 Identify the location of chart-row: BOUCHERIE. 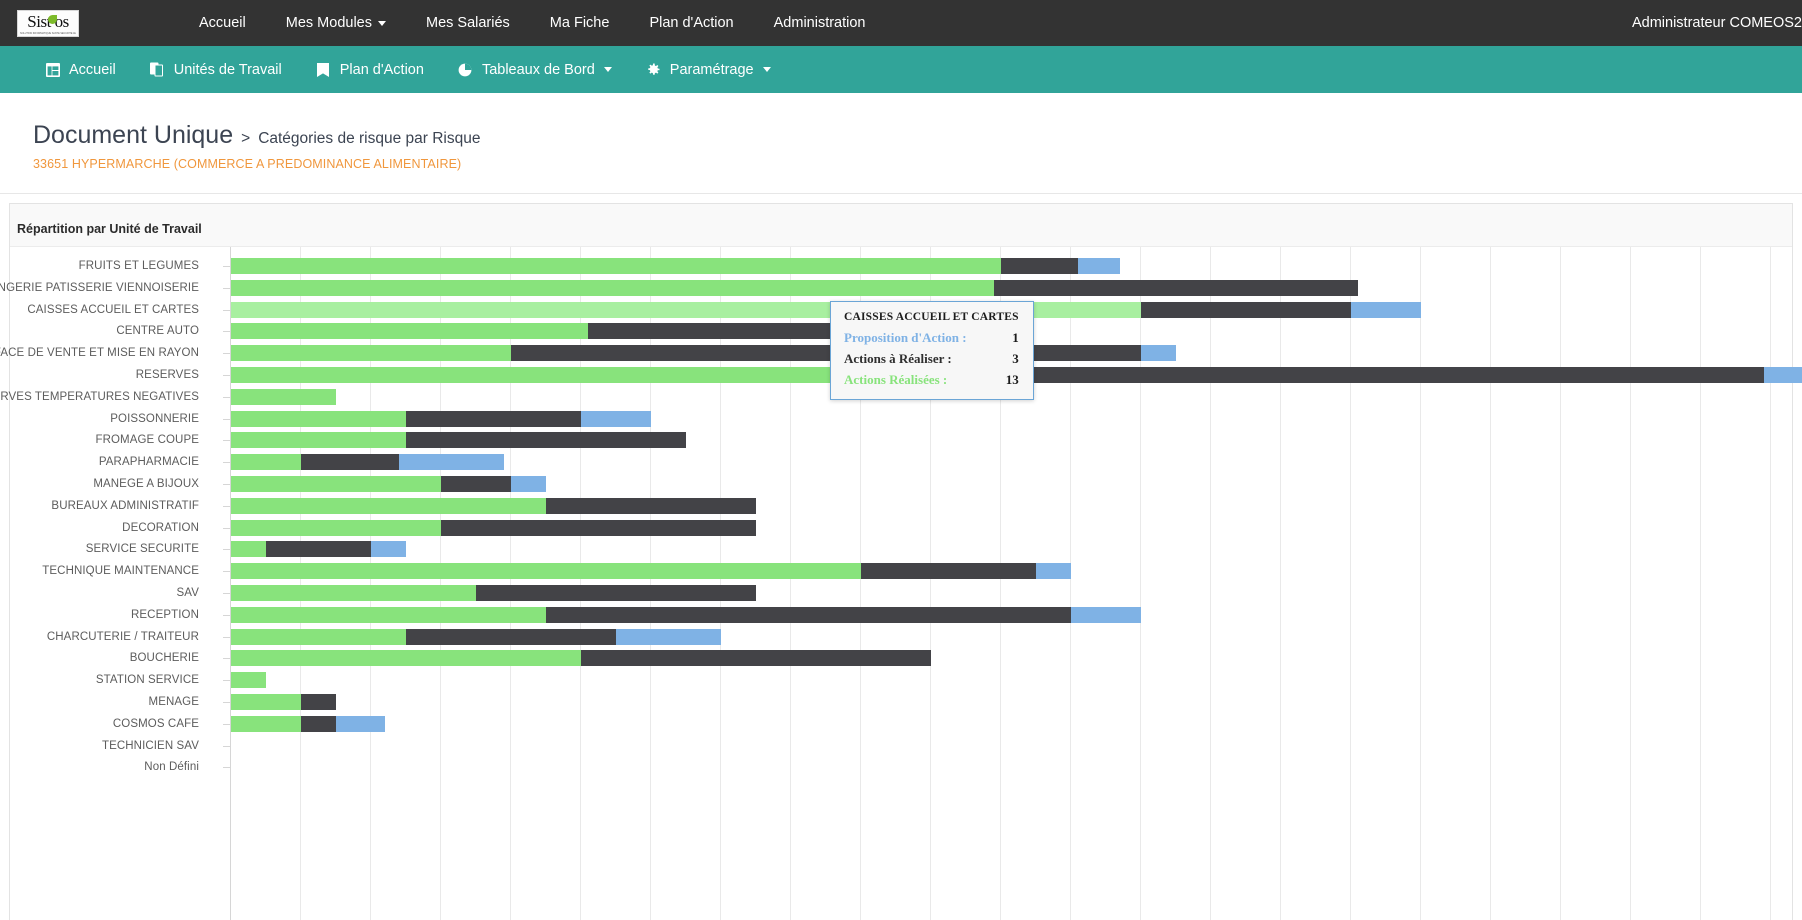
(901, 658).